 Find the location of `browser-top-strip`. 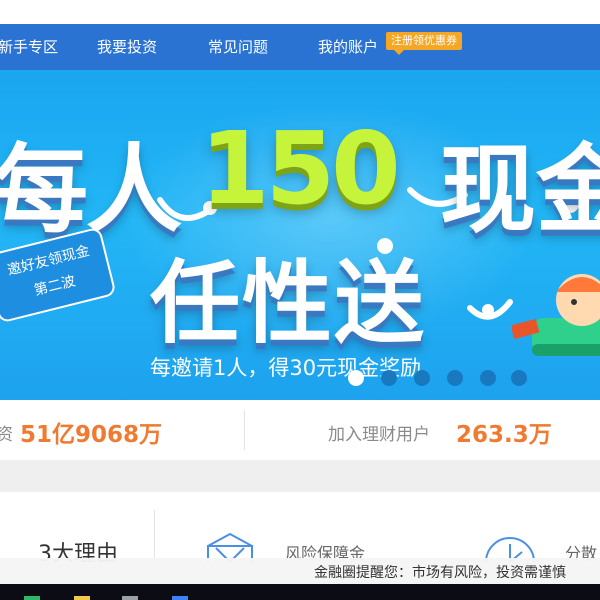

browser-top-strip is located at coordinates (300, 12).